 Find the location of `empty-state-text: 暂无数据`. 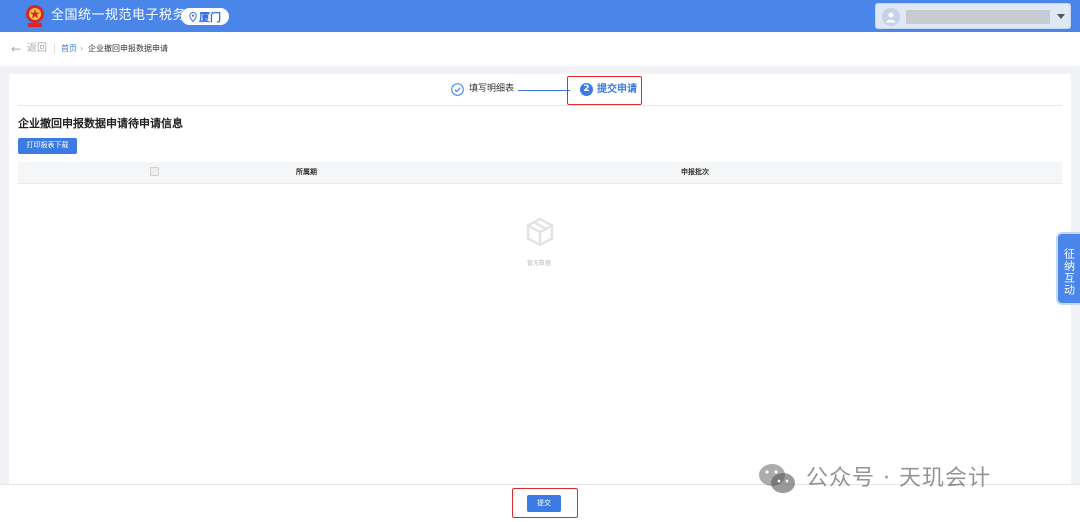

empty-state-text: 暂无数据 is located at coordinates (539, 263).